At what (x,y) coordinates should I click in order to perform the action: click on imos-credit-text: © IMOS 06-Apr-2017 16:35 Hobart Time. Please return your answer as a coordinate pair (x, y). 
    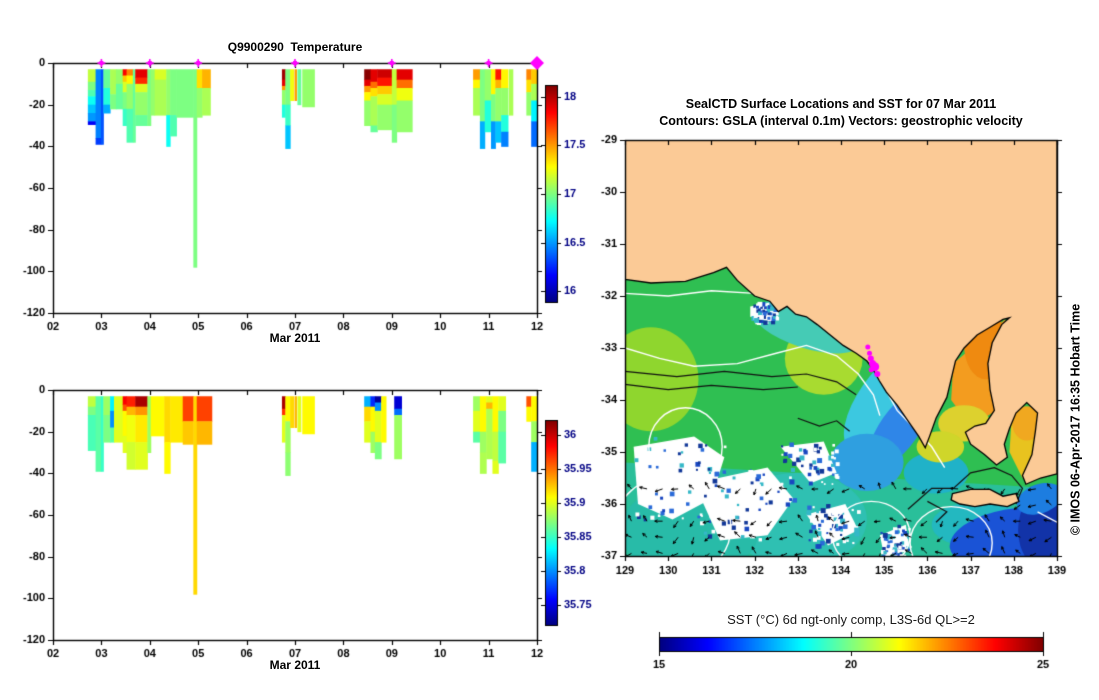
    Looking at the image, I should click on (1075, 419).